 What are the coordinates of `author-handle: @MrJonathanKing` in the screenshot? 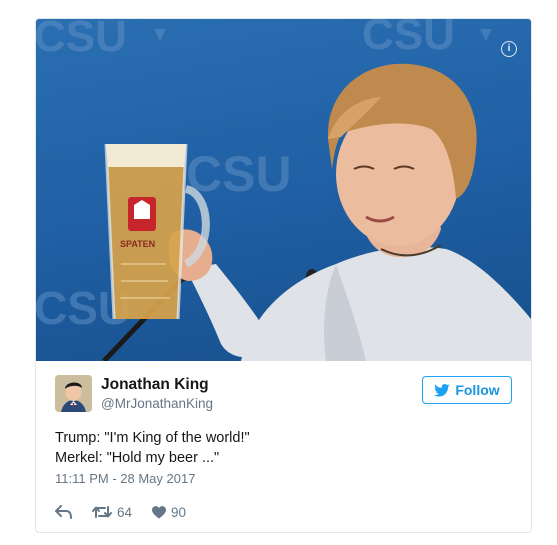 It's located at (157, 403).